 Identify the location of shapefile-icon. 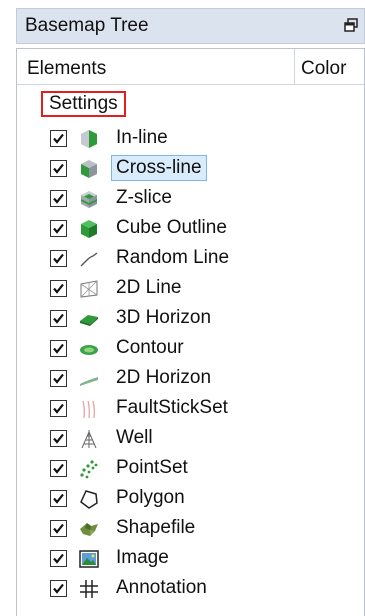
(89, 529).